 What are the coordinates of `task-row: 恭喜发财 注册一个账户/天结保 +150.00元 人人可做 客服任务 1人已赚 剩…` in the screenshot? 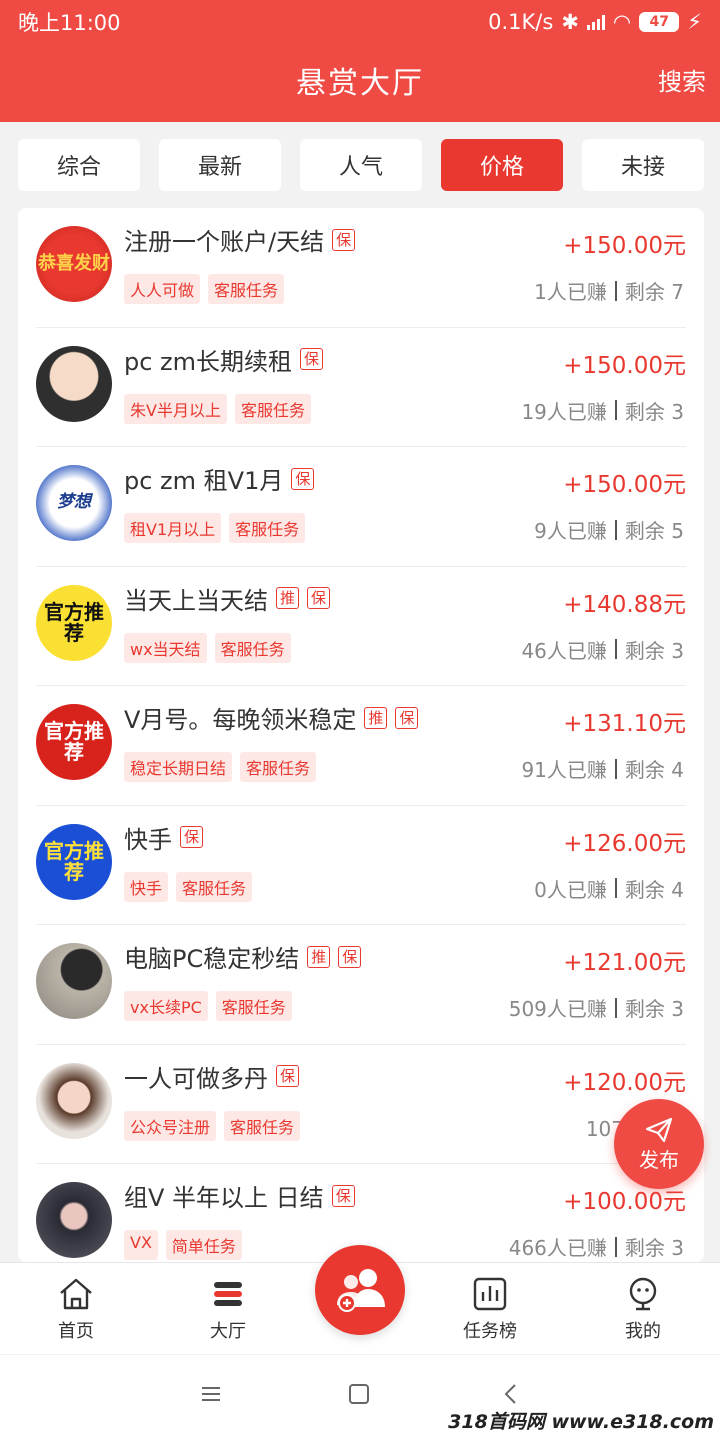 It's located at (361, 268).